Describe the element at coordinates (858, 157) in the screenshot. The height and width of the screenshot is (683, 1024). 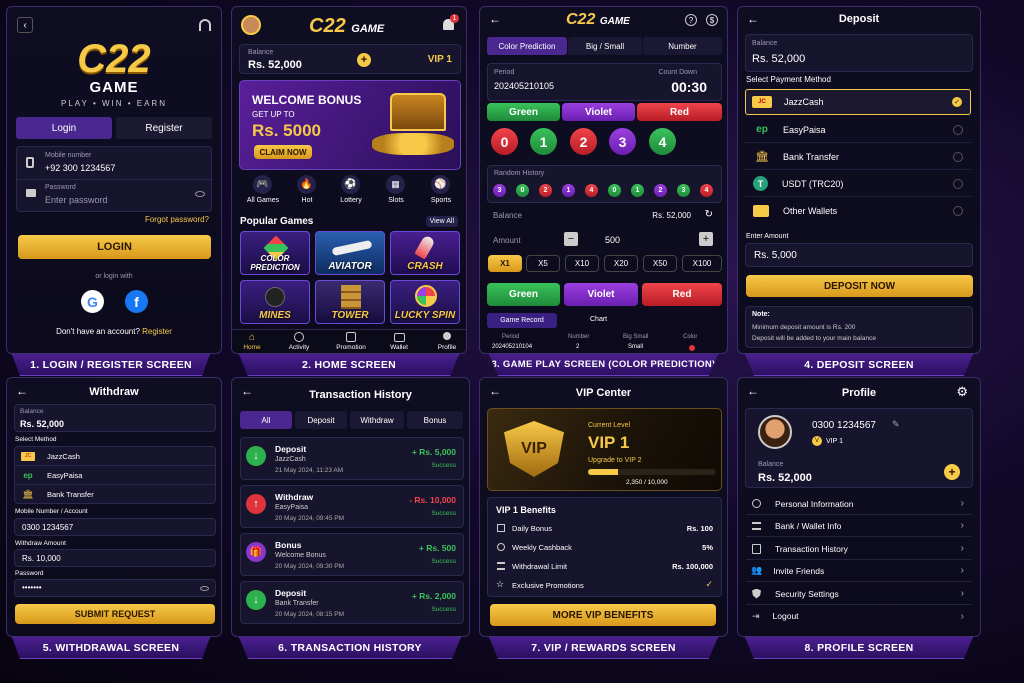
I see `method-bank-transfer: 🏛 Bank Transfer` at that location.